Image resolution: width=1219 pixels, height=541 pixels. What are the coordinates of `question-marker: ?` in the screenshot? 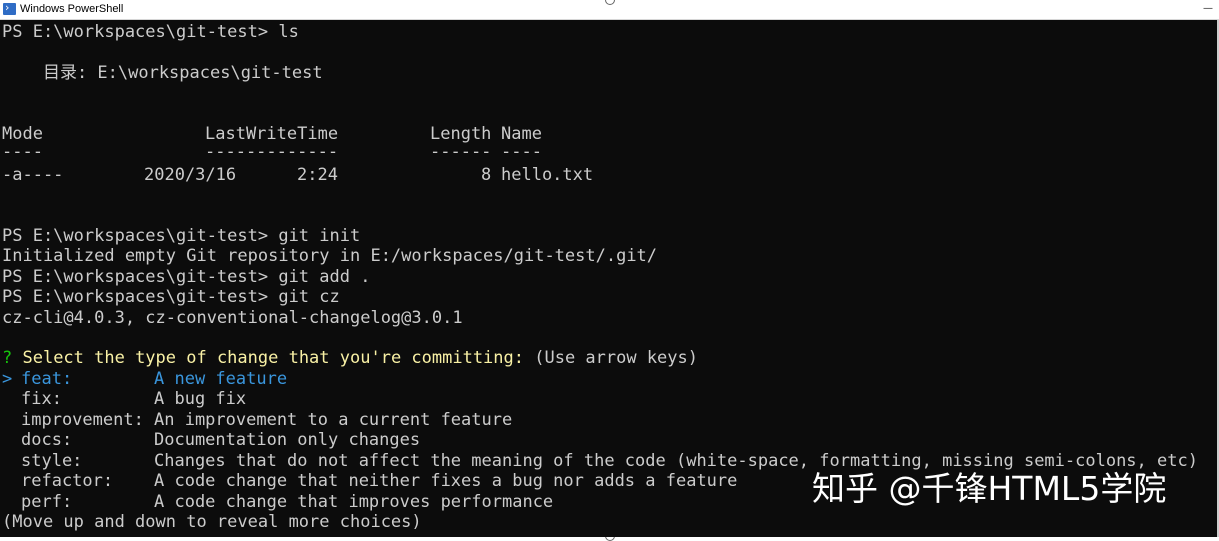 It's located at (7, 358).